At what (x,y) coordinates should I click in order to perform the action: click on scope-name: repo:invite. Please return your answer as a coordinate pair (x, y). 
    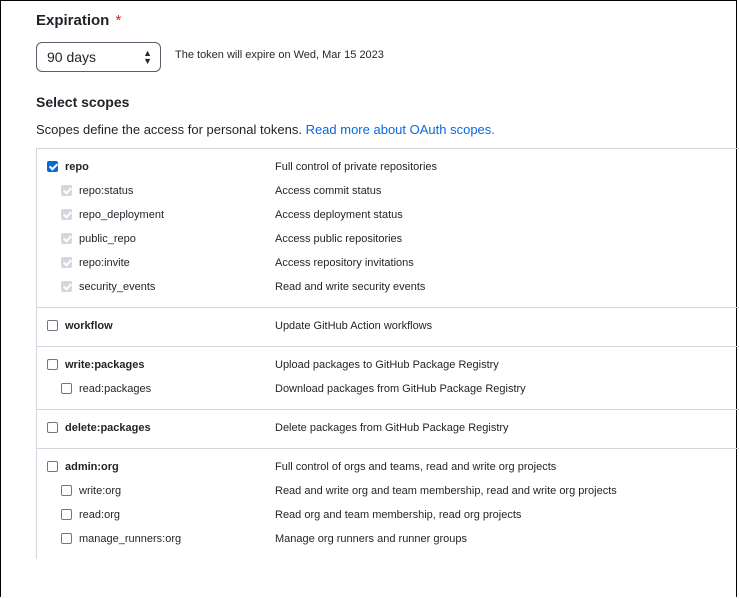
    Looking at the image, I should click on (104, 263).